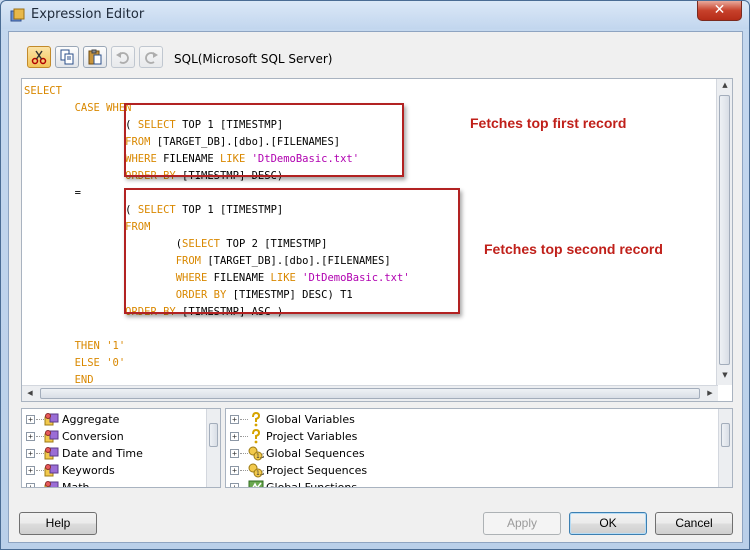  Describe the element at coordinates (292, 251) in the screenshot. I see `second-record-highlight-box` at that location.